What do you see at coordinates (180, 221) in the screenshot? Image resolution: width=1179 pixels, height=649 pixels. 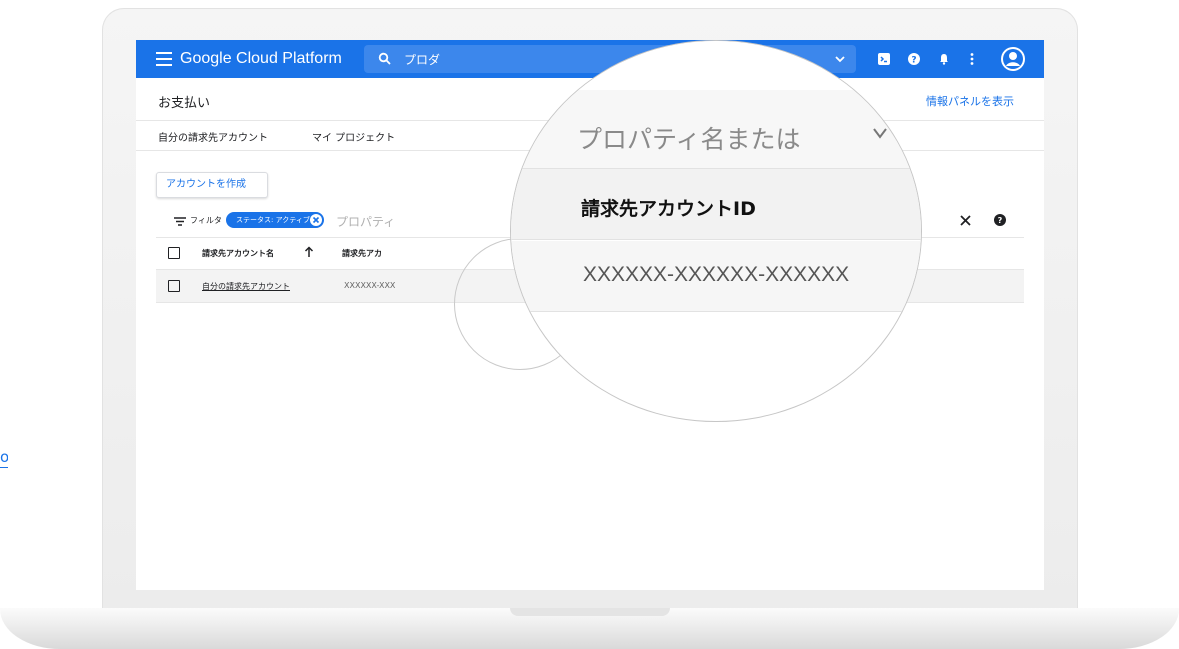 I see `filter-icon` at bounding box center [180, 221].